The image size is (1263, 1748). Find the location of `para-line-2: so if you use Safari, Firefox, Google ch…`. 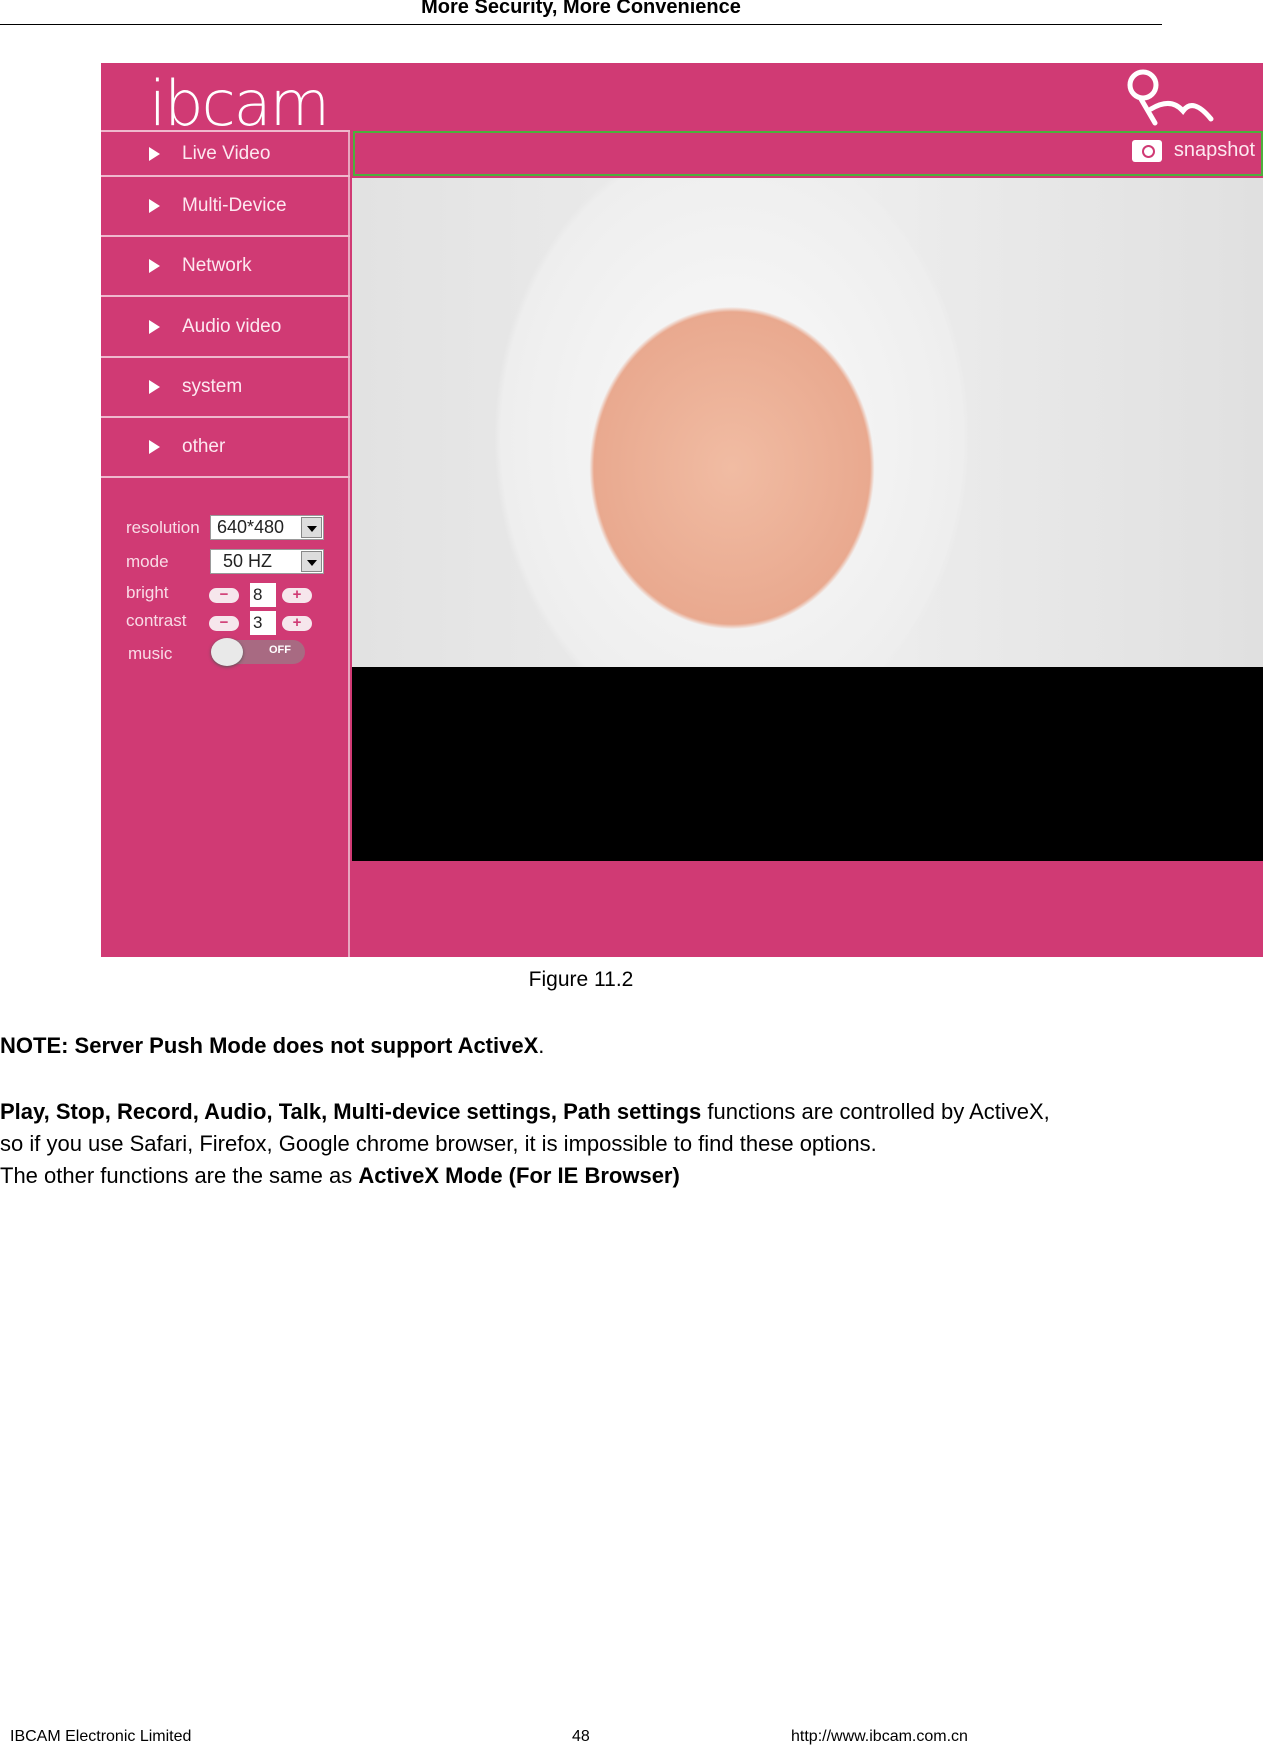

para-line-2: so if you use Safari, Firefox, Google ch… is located at coordinates (438, 1143).